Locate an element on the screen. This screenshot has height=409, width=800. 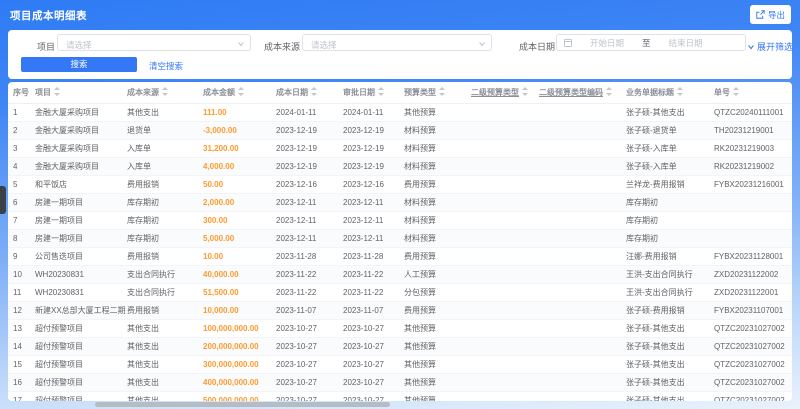
export-button: 导出 is located at coordinates (770, 14).